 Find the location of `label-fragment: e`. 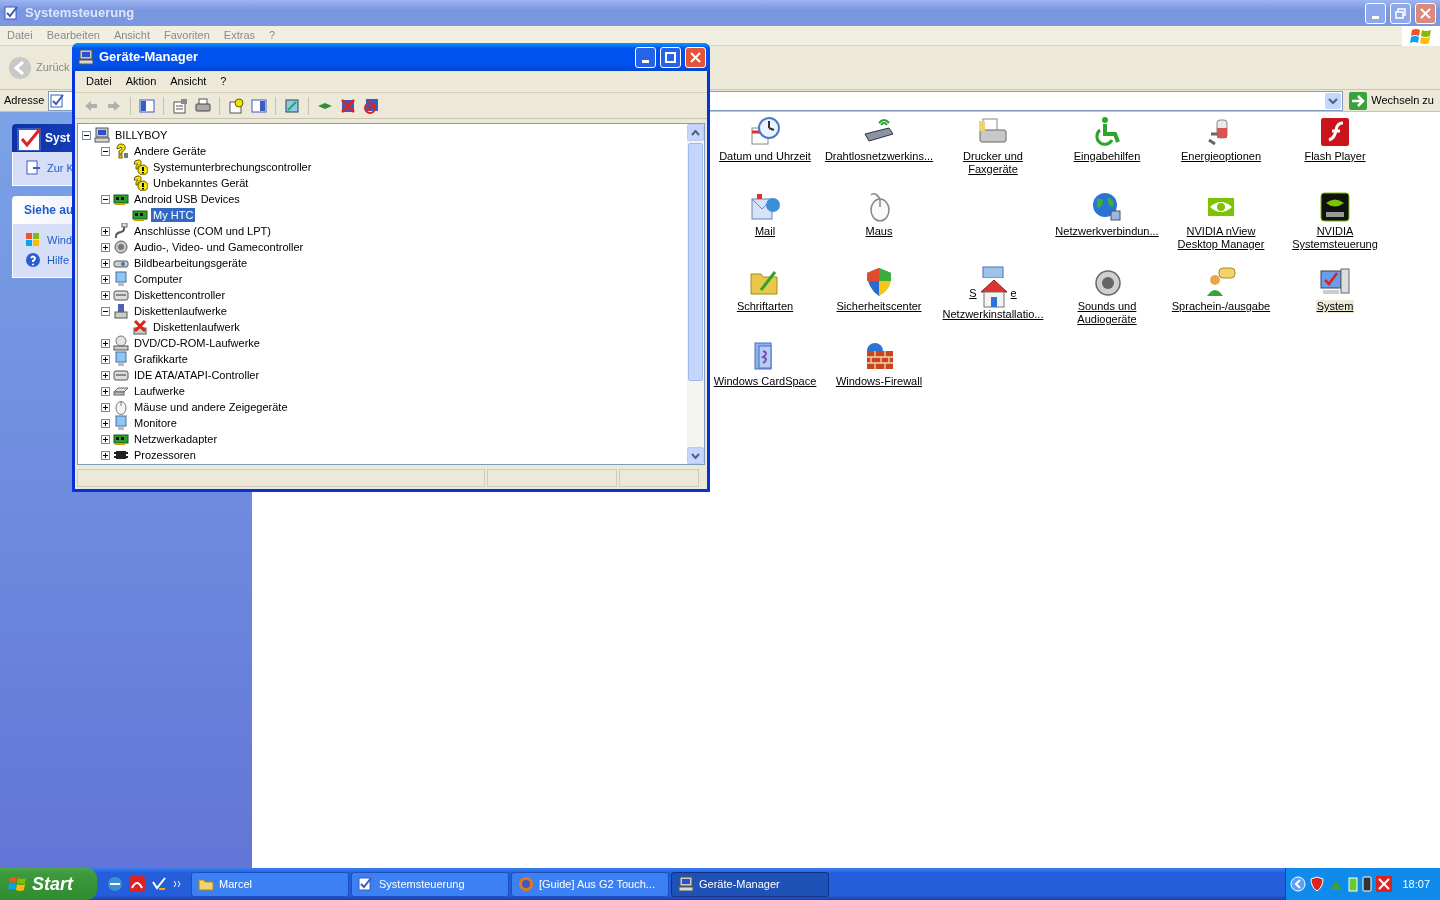

label-fragment: e is located at coordinates (1013, 293).